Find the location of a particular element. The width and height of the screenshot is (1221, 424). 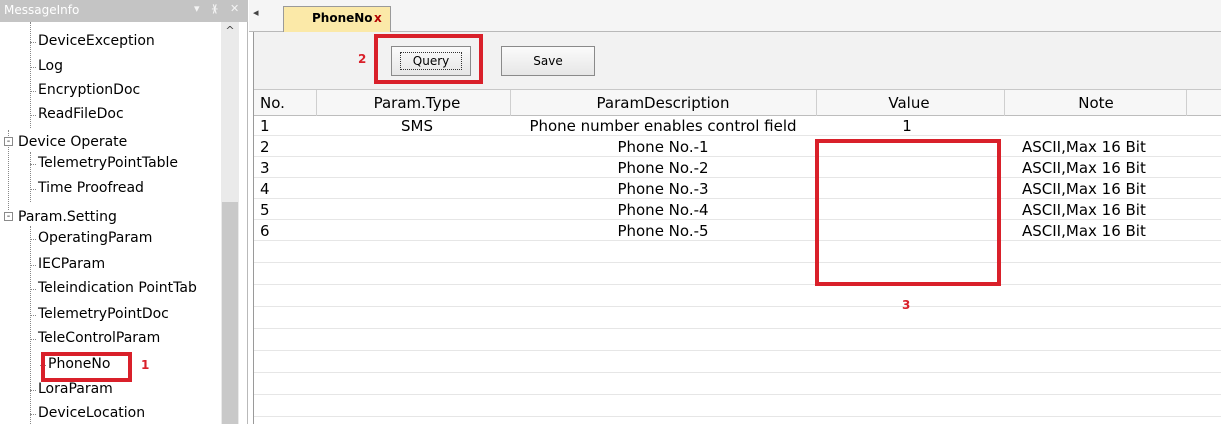

tree-item-label: TeleControlParam is located at coordinates (95, 338).